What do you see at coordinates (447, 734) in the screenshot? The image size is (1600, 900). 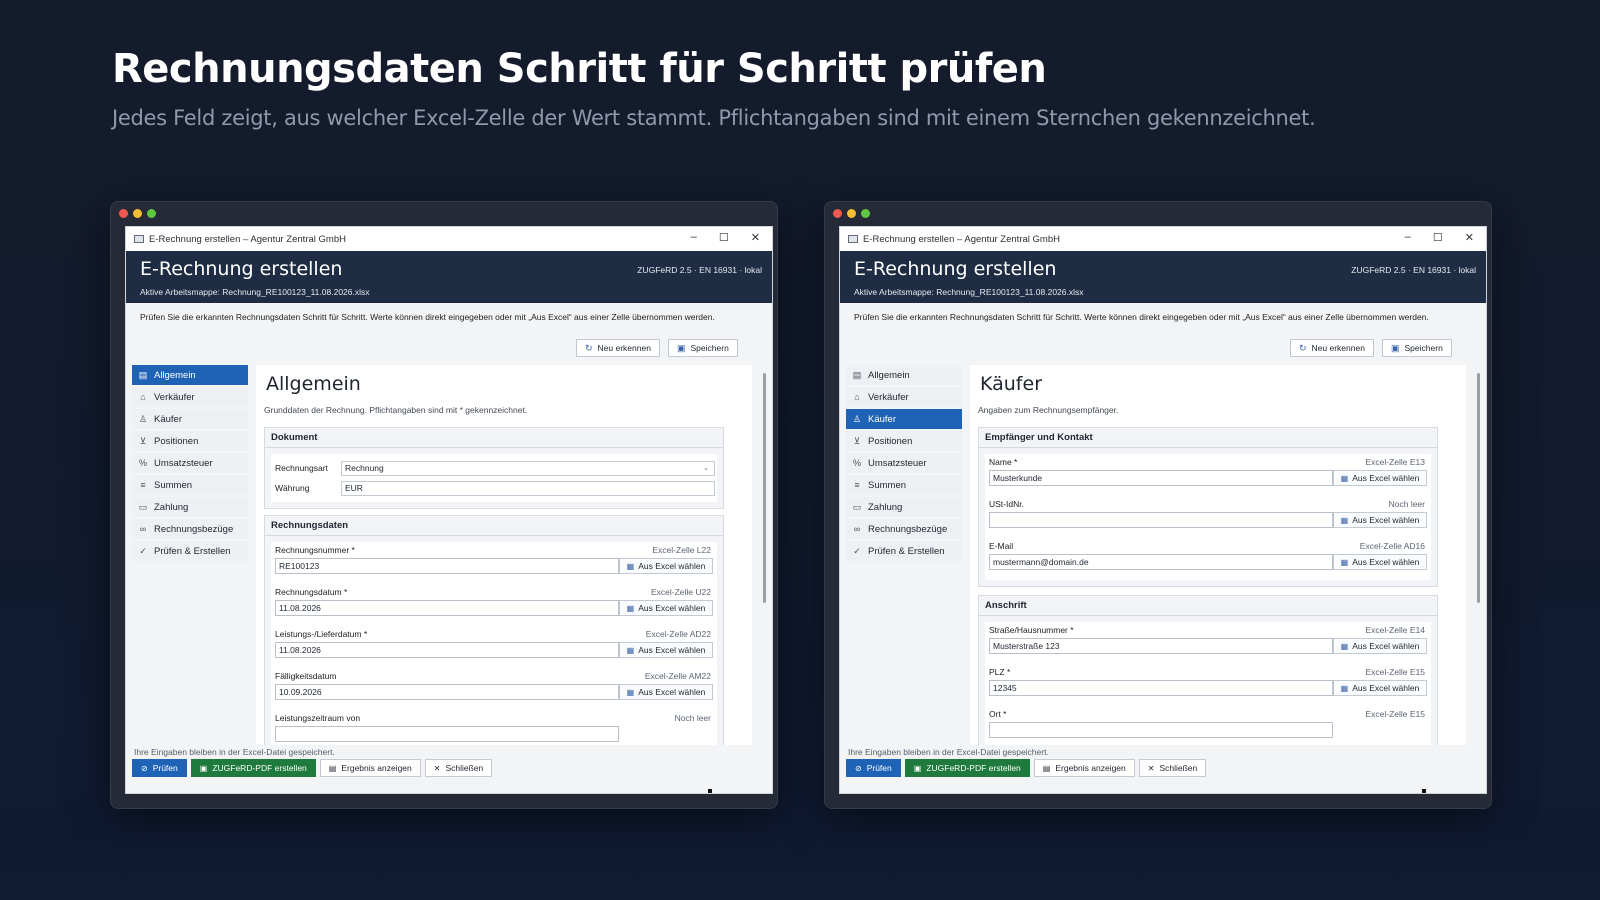 I see `service-period-from-input` at bounding box center [447, 734].